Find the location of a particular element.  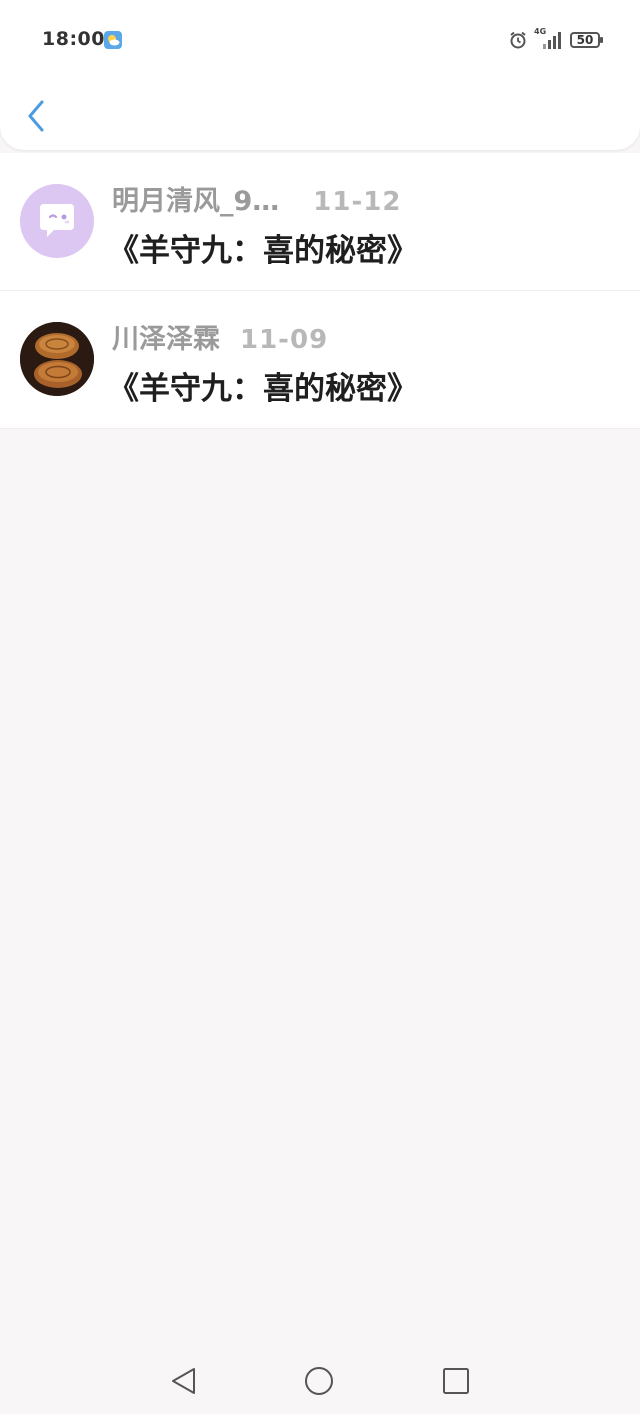

item-meta: 明月清风_9… 11-12 is located at coordinates (256, 198).